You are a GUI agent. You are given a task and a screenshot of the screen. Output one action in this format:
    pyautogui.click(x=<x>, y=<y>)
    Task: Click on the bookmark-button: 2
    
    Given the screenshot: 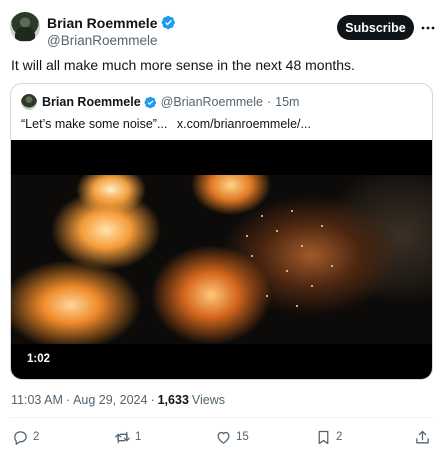 What is the action you would take?
    pyautogui.click(x=328, y=437)
    